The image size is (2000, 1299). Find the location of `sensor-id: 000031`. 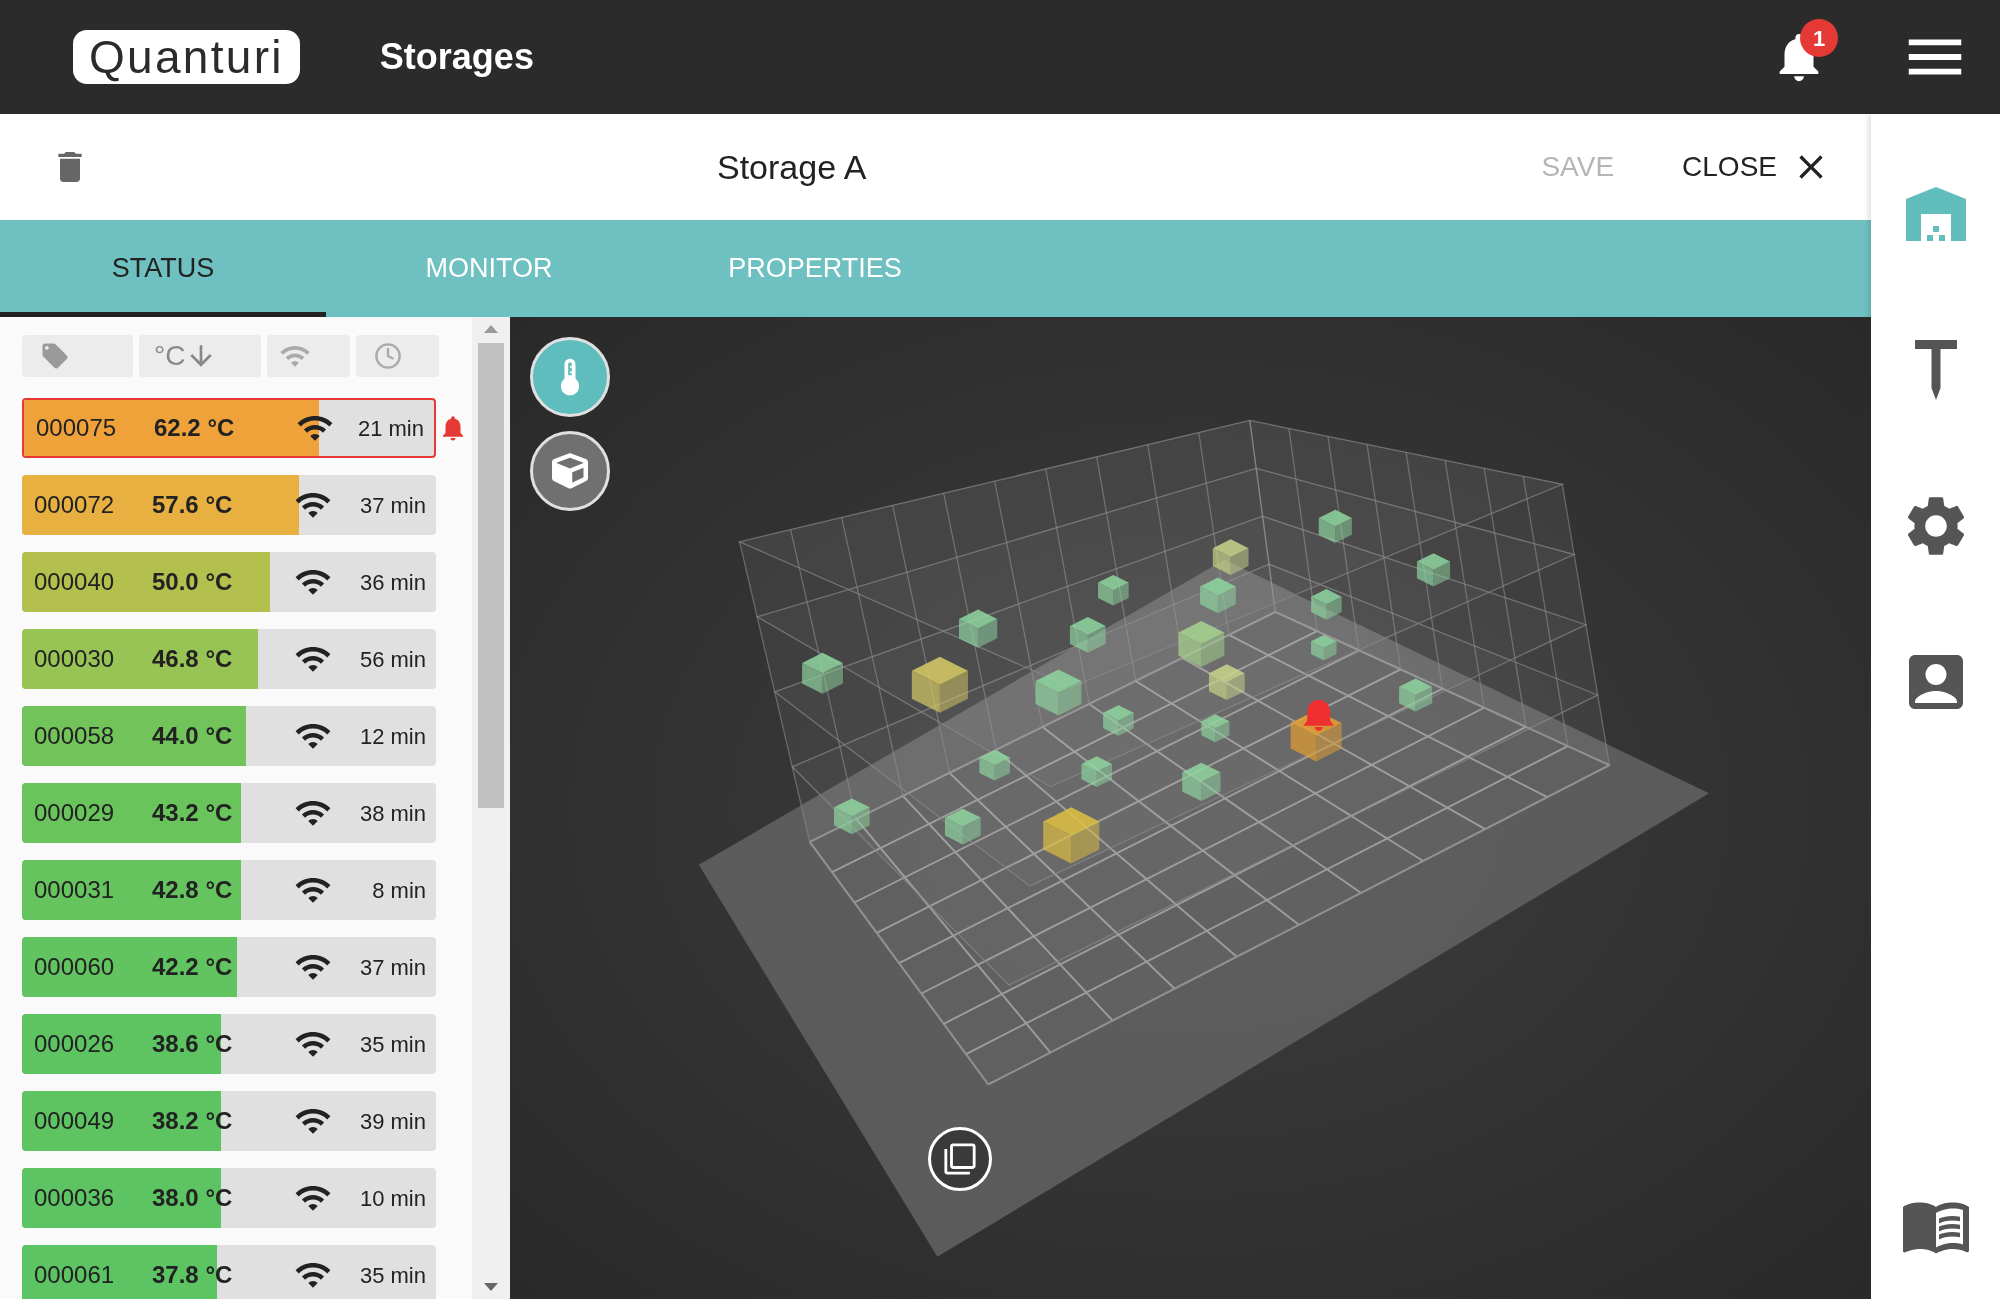

sensor-id: 000031 is located at coordinates (75, 890).